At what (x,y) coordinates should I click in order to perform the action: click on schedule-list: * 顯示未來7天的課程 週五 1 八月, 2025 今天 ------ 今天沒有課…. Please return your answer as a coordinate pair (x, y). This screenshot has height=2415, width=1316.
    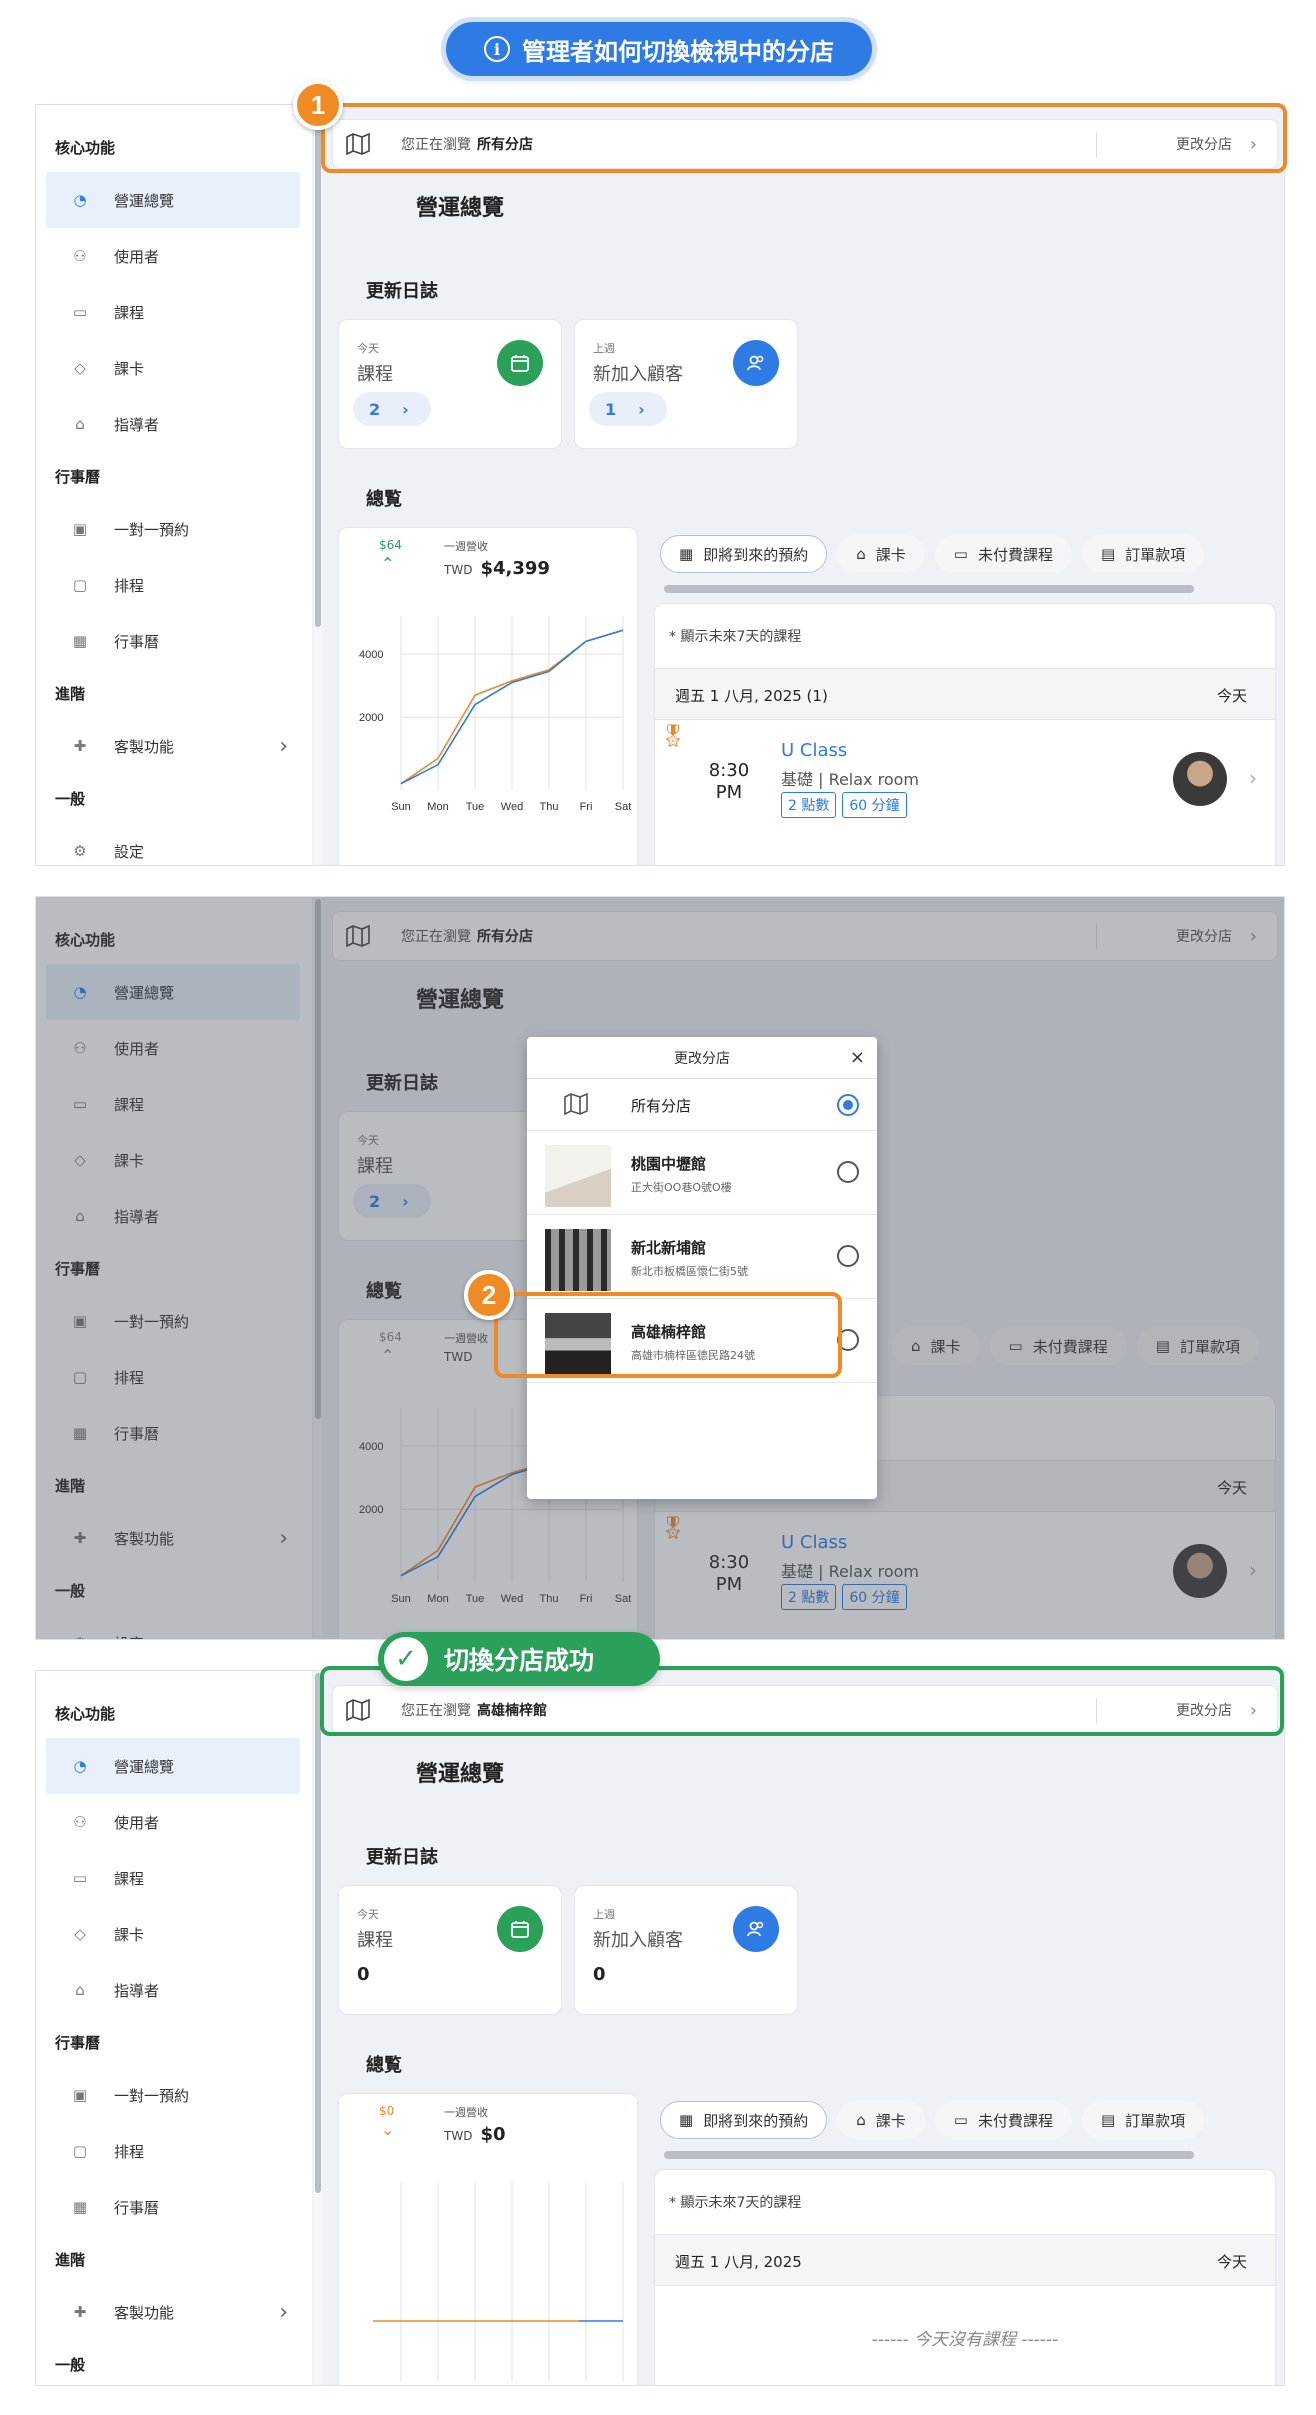
    Looking at the image, I should click on (965, 2277).